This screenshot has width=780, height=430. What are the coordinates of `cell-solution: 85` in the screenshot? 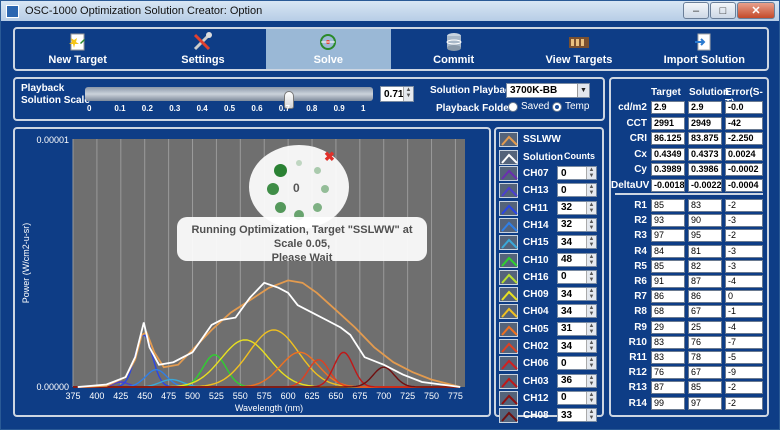 It's located at (705, 388).